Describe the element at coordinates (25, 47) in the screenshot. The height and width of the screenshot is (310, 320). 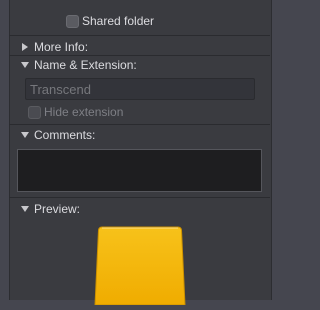
I see `disclosure-right-icon` at that location.